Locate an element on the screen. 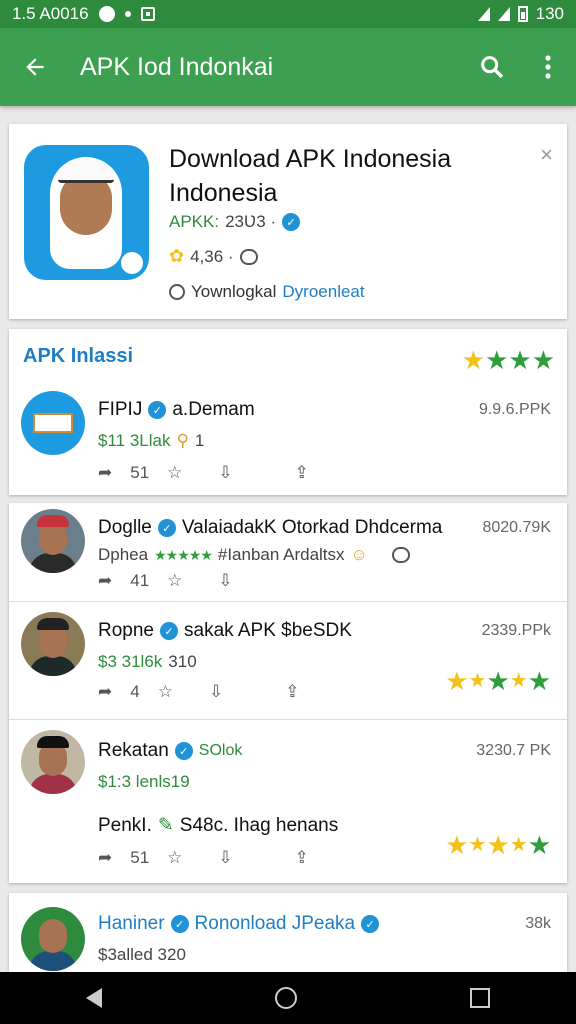  list-item-sub: $1:3 lenls19 is located at coordinates (144, 781).